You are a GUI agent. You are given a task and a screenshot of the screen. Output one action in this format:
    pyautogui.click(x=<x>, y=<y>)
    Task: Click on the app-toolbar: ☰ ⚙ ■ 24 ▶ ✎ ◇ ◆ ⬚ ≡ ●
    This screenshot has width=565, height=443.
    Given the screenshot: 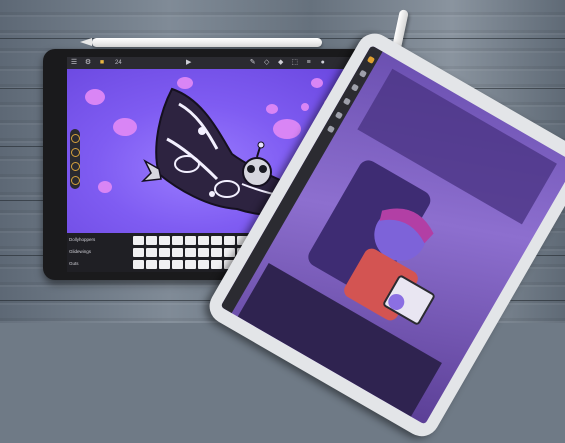 What is the action you would take?
    pyautogui.click(x=210, y=63)
    